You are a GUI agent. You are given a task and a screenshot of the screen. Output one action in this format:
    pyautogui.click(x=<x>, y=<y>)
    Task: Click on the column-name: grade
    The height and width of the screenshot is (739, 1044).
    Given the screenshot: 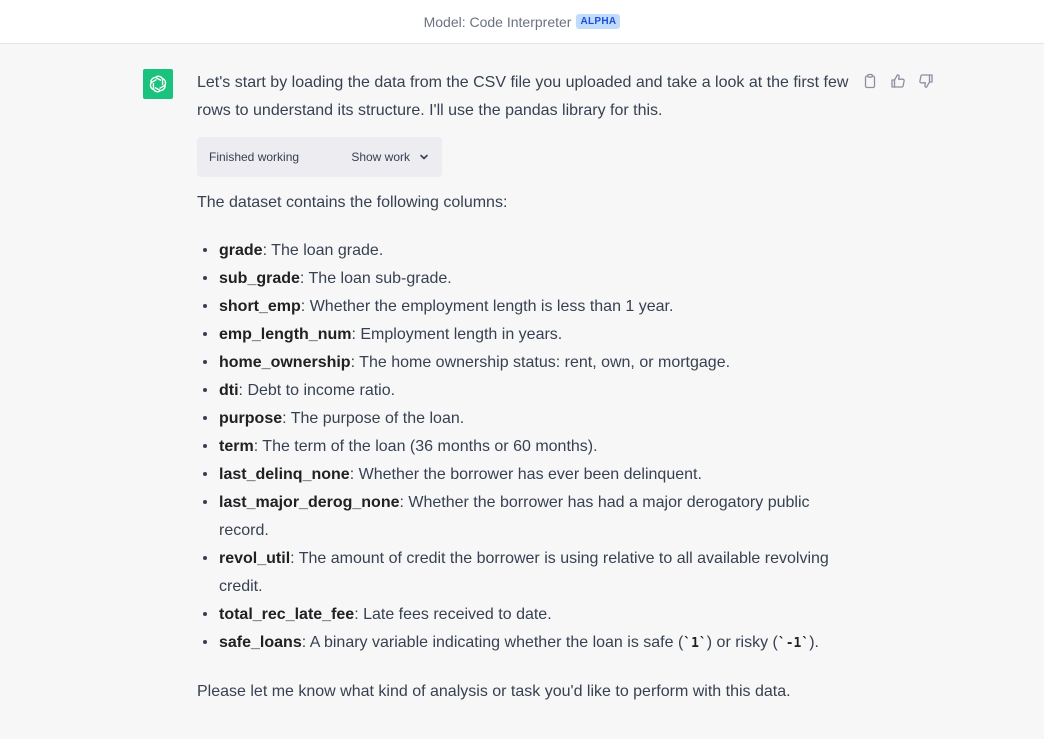 What is the action you would take?
    pyautogui.click(x=241, y=250)
    